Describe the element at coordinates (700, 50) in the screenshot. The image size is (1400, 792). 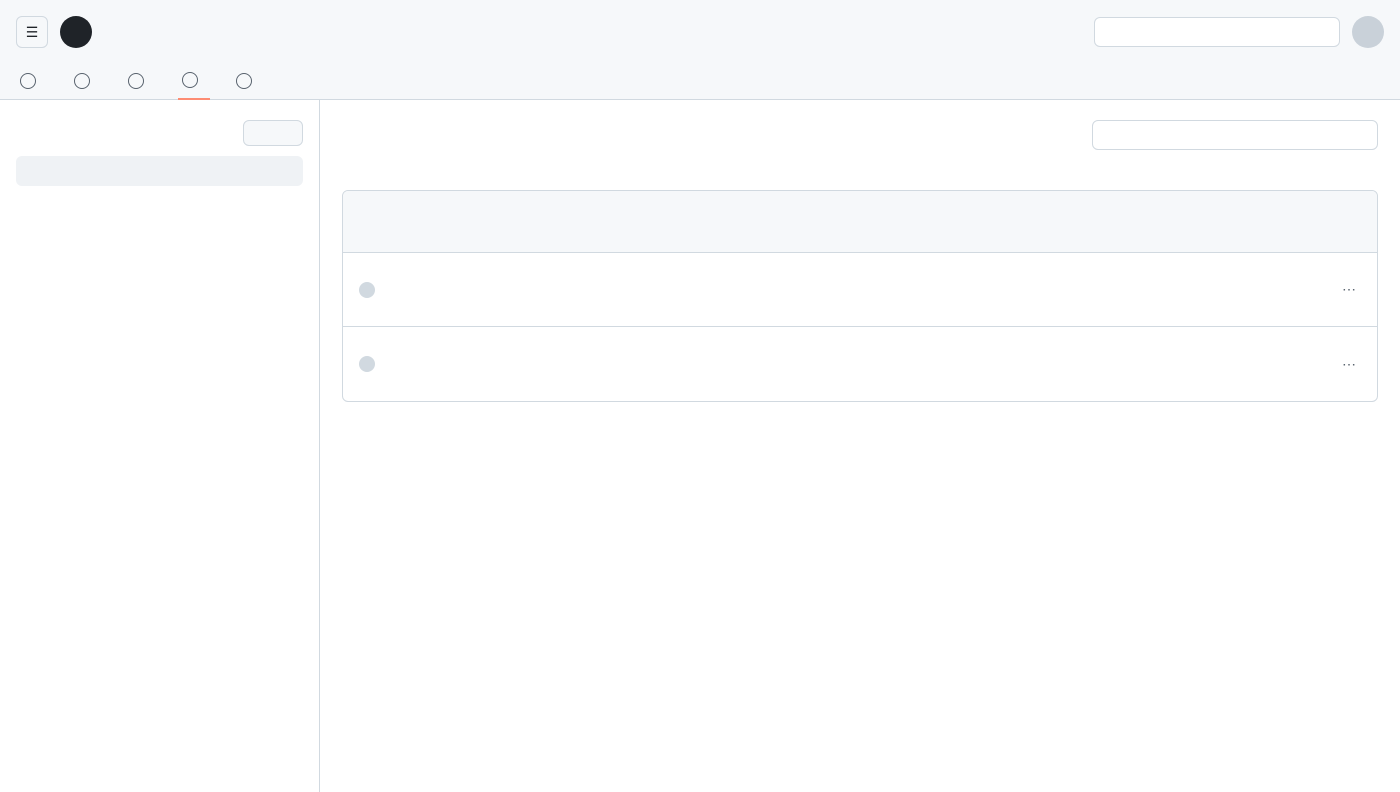
I see `app-header: ☰` at that location.